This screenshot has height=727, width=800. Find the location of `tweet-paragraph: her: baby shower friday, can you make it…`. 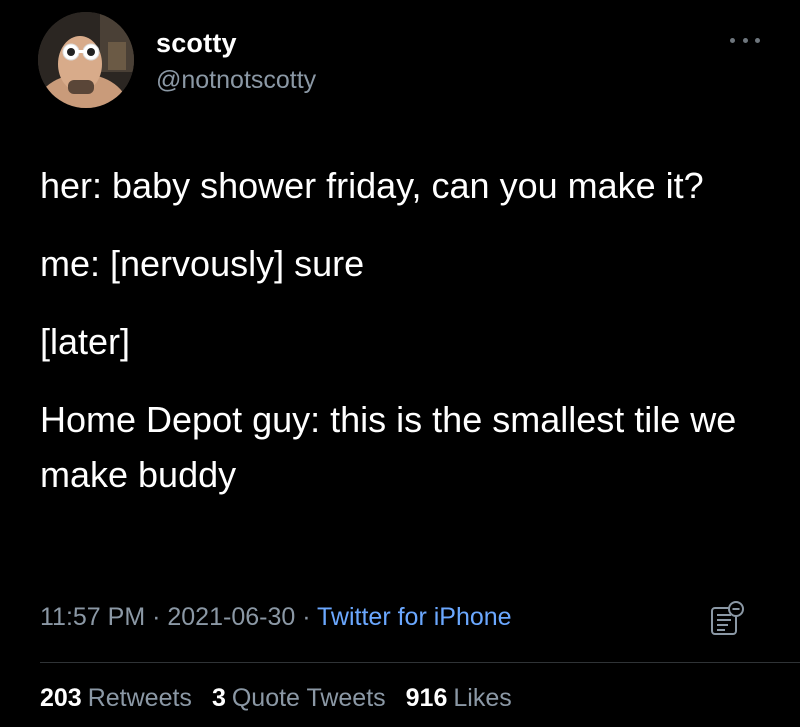

tweet-paragraph: her: baby shower friday, can you make it… is located at coordinates (372, 185).